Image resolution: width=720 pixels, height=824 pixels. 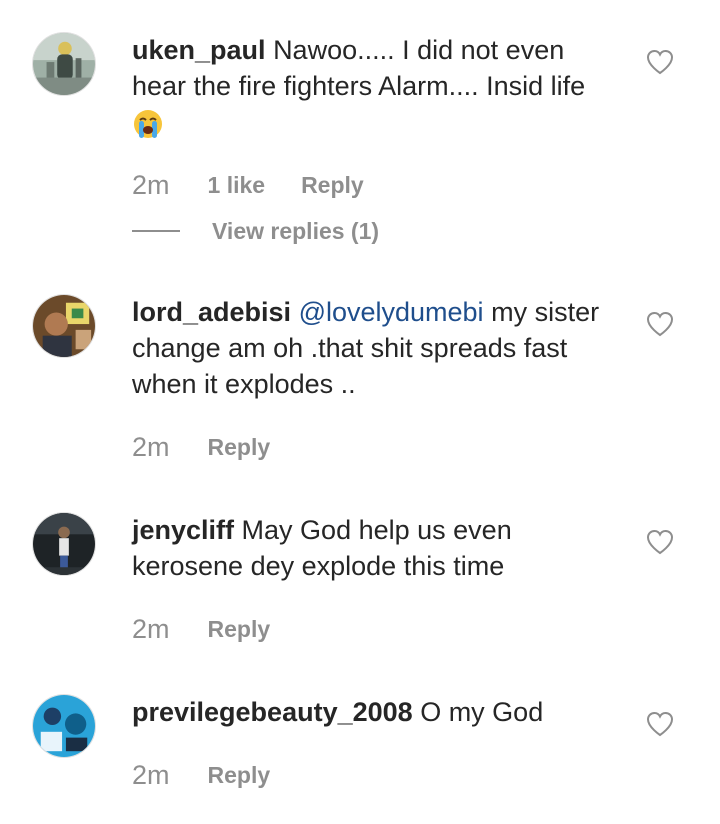 What do you see at coordinates (295, 231) in the screenshot?
I see `view-replies-label: View replies (1)` at bounding box center [295, 231].